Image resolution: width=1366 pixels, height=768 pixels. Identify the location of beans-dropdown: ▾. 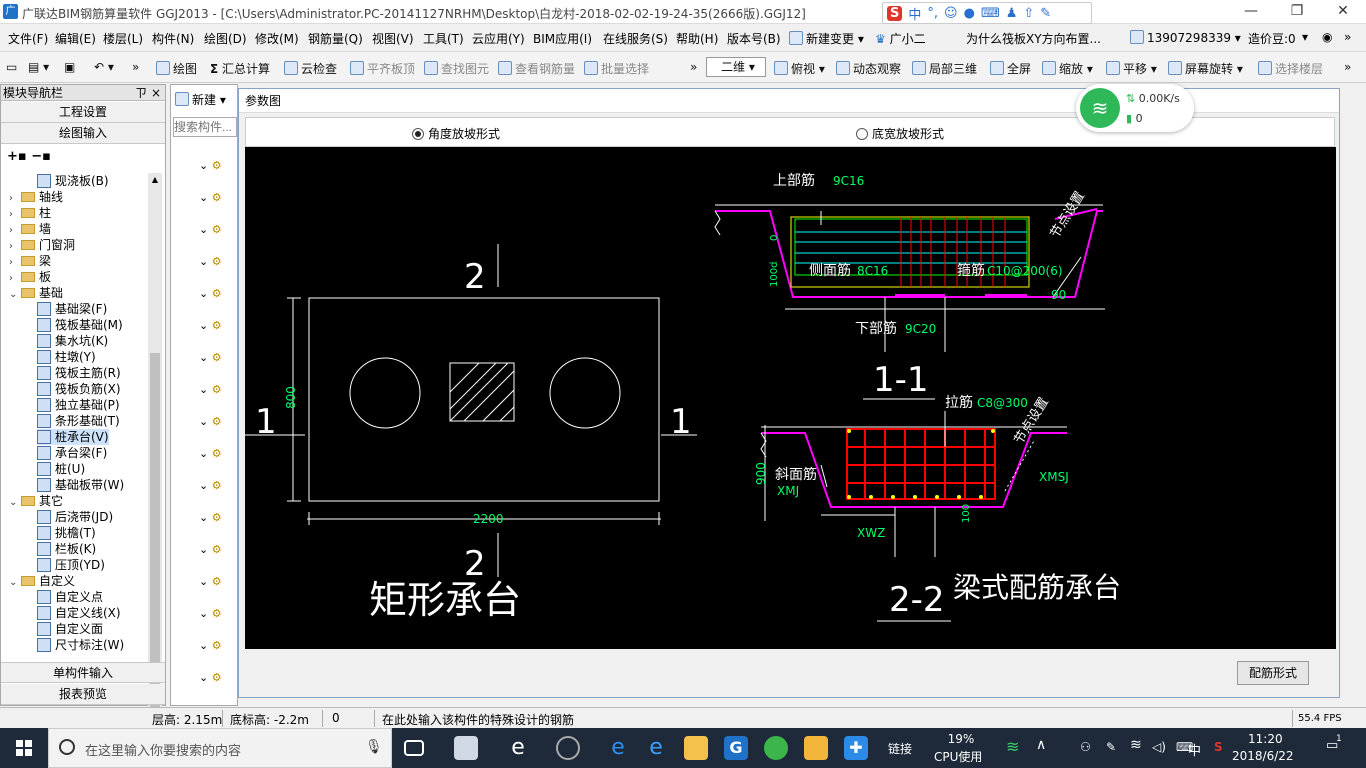
(1305, 37).